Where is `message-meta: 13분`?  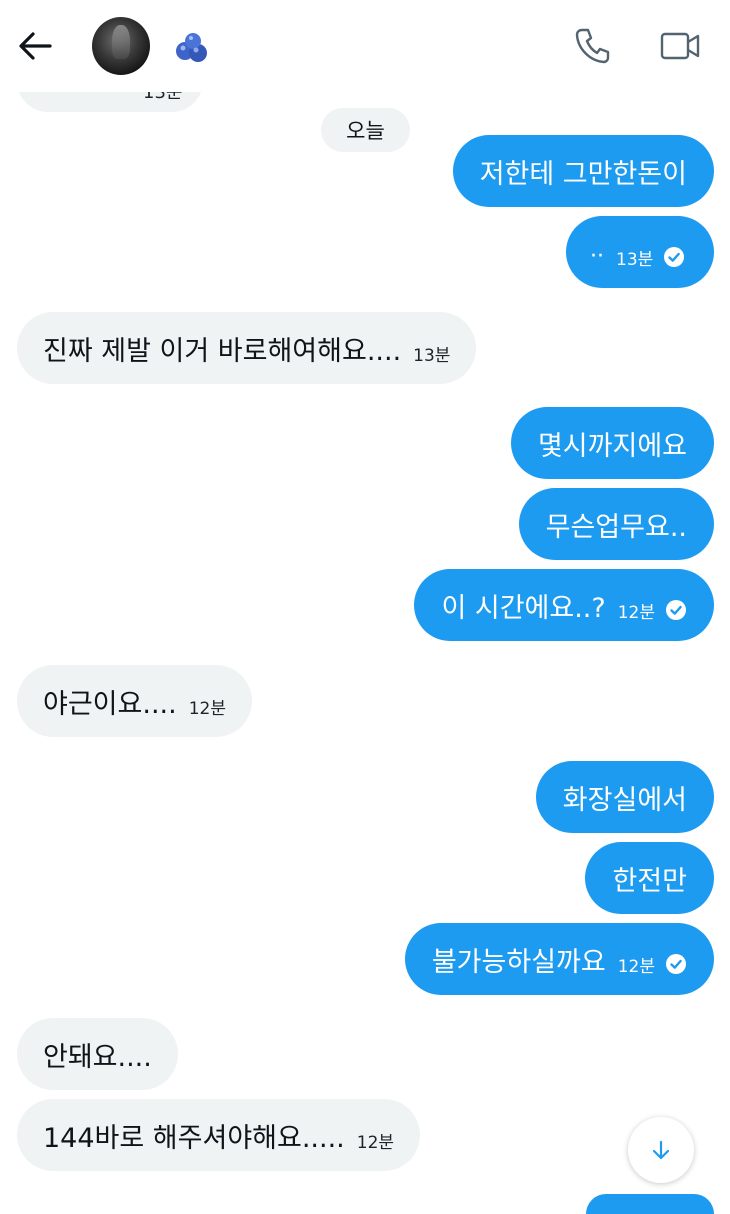
message-meta: 13분 is located at coordinates (650, 257).